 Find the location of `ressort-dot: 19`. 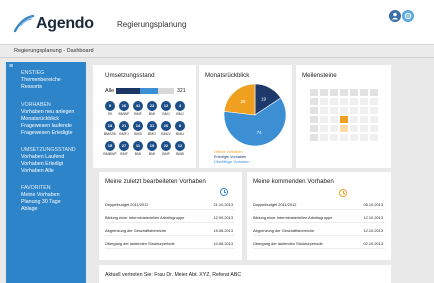

ressort-dot: 19 is located at coordinates (152, 146).